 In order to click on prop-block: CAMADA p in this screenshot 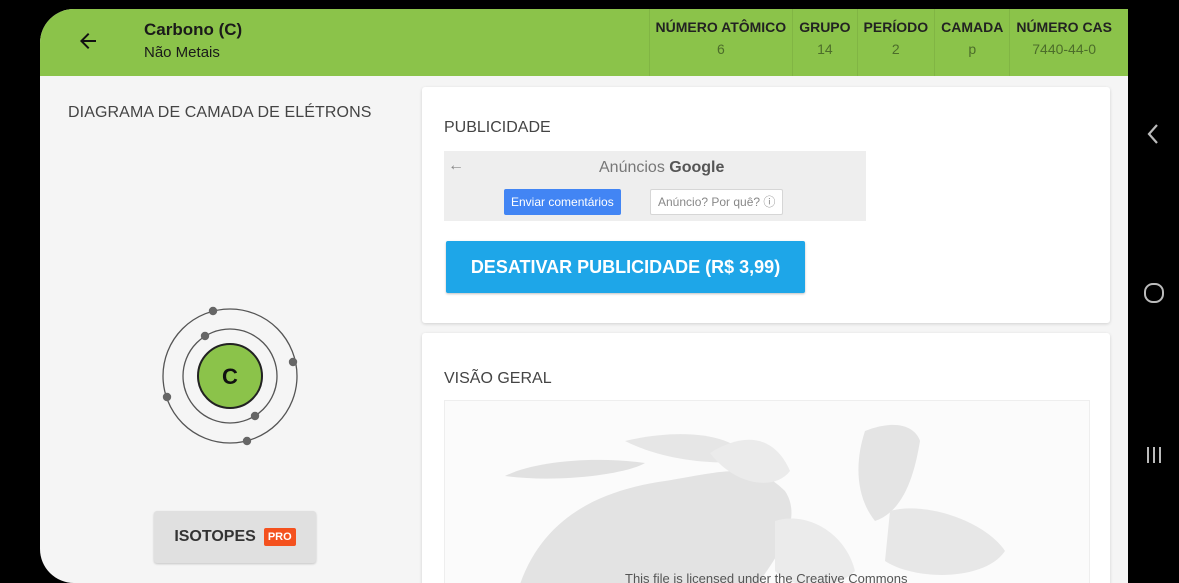, I will do `click(971, 42)`.